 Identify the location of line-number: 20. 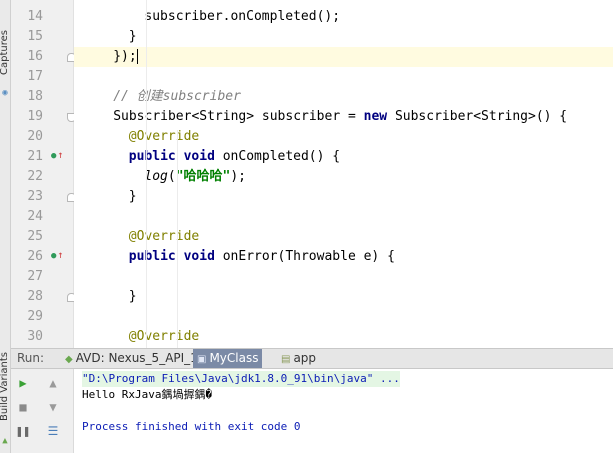
(35, 136).